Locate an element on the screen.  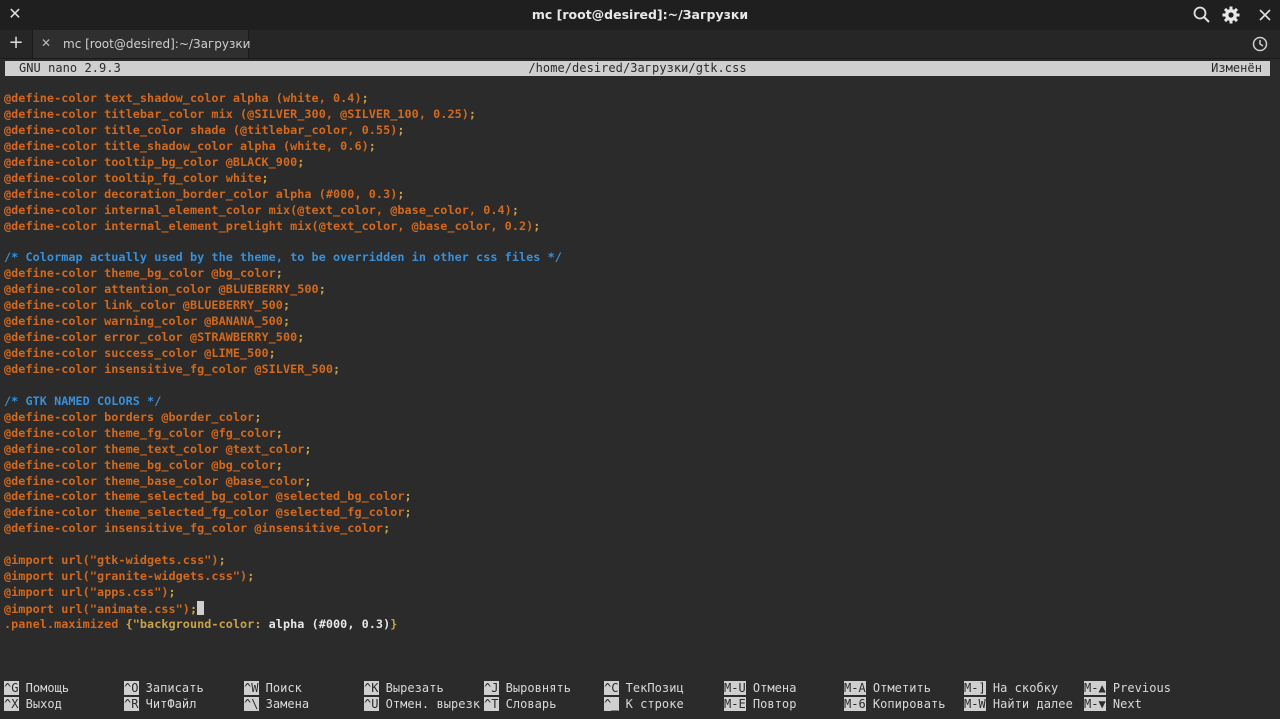
shortcut-item: M-A Отметить is located at coordinates (887, 688).